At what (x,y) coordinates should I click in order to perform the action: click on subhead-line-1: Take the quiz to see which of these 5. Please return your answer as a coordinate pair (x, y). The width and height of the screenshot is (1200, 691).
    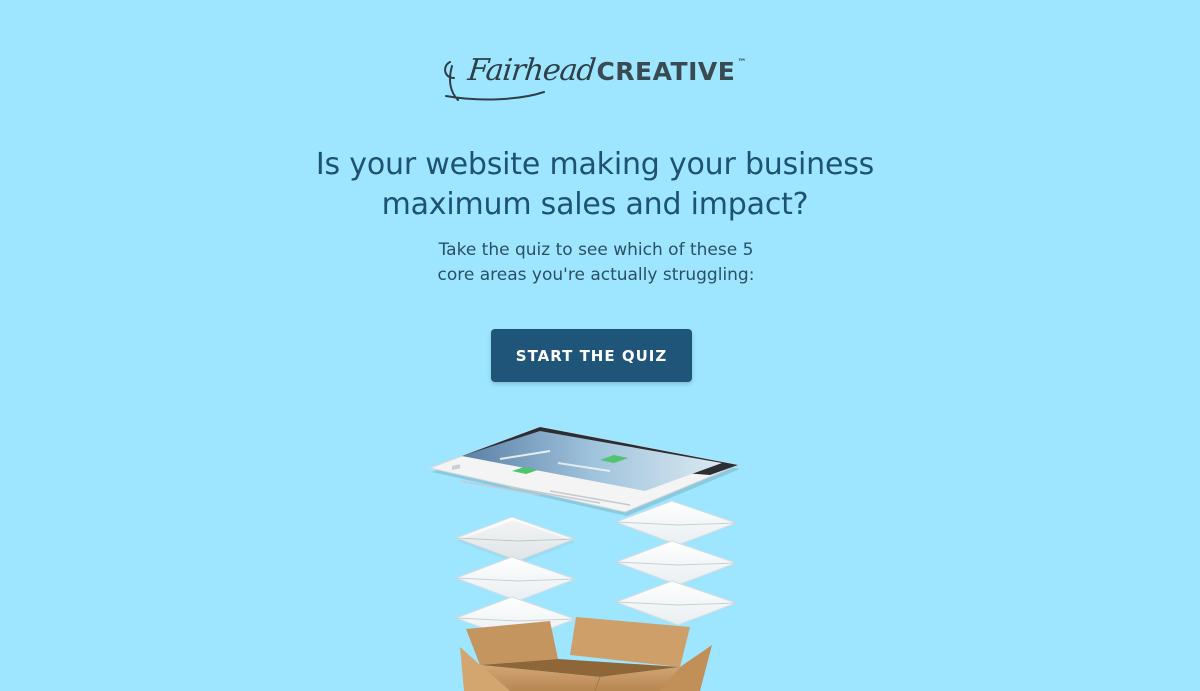
    Looking at the image, I should click on (596, 250).